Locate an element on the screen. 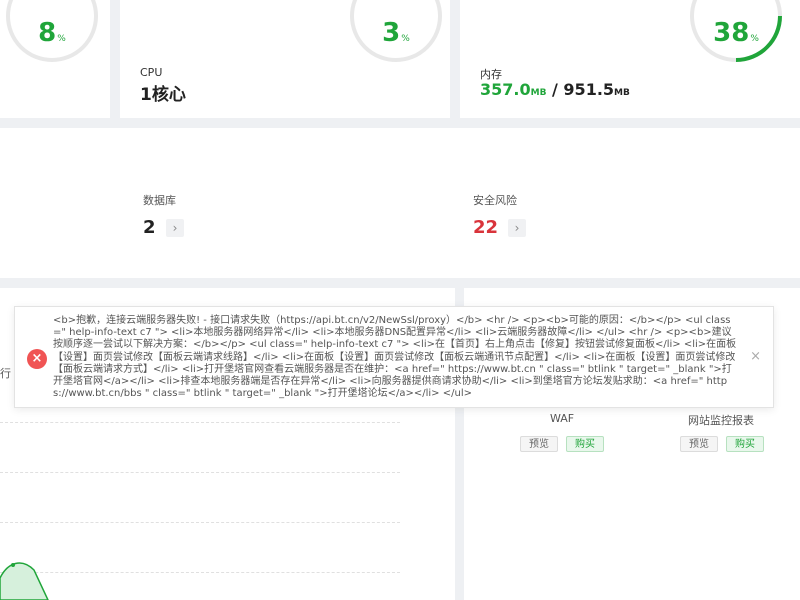 Image resolution: width=800 pixels, height=600 pixels. cpu-gauge-value: 3% is located at coordinates (396, 33).